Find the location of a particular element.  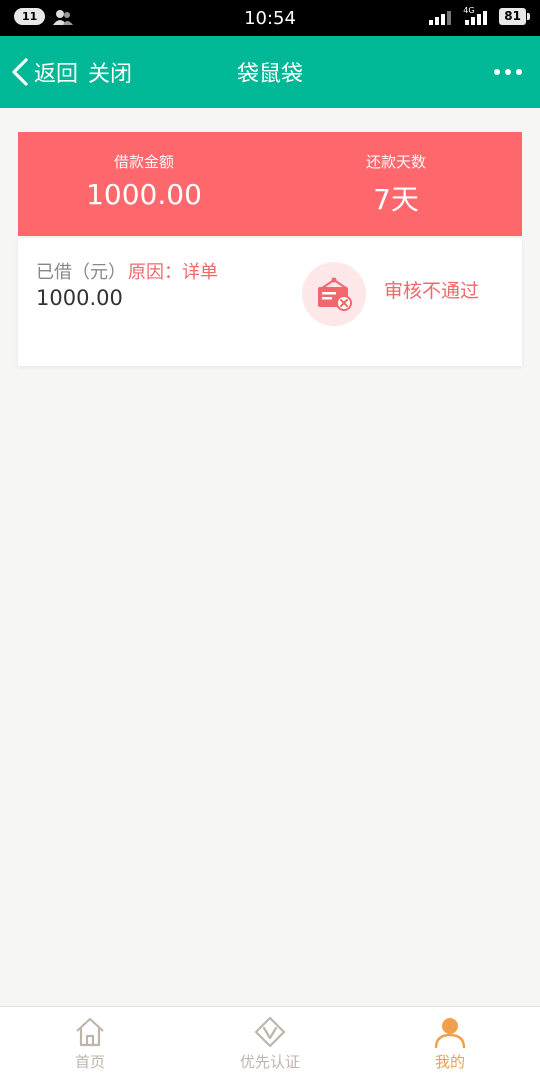

clock: 10:54 is located at coordinates (270, 18).